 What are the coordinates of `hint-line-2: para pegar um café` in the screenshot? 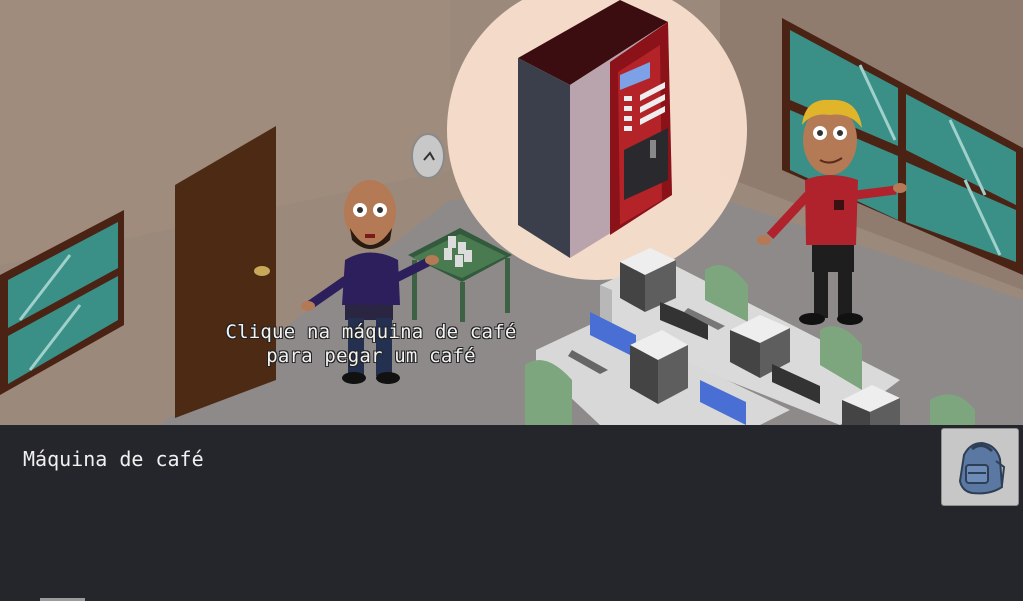 It's located at (371, 356).